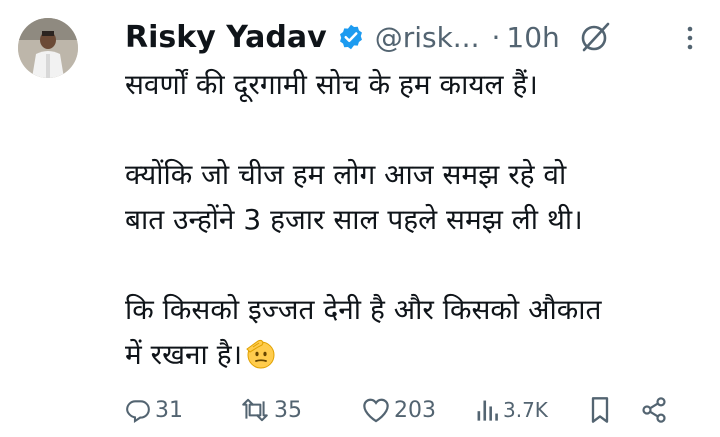 This screenshot has height=437, width=720. Describe the element at coordinates (331, 84) in the screenshot. I see `tweet-line: सवर्णों की दूरगामी सोच के हम कायल हैं।` at that location.